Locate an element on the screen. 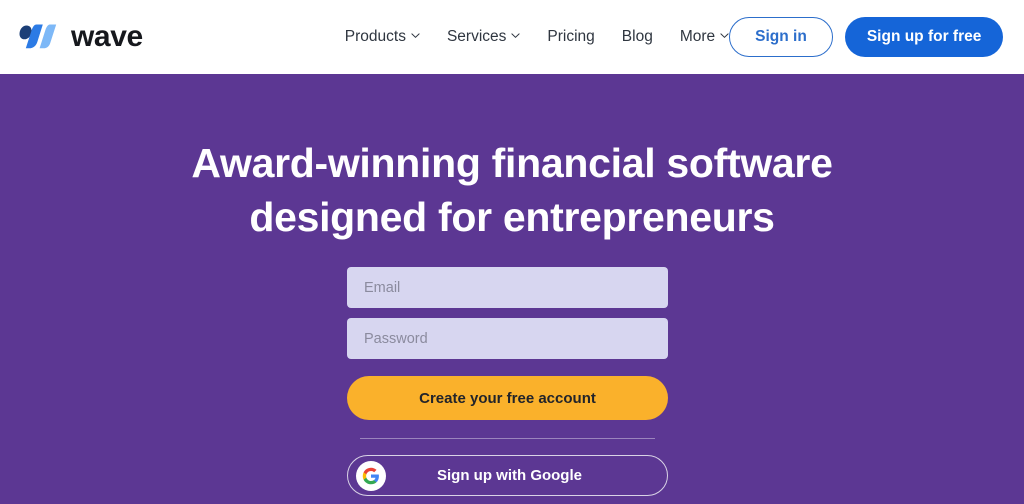 This screenshot has width=1024, height=504. google-signup-label: Sign up with Google is located at coordinates (509, 475).